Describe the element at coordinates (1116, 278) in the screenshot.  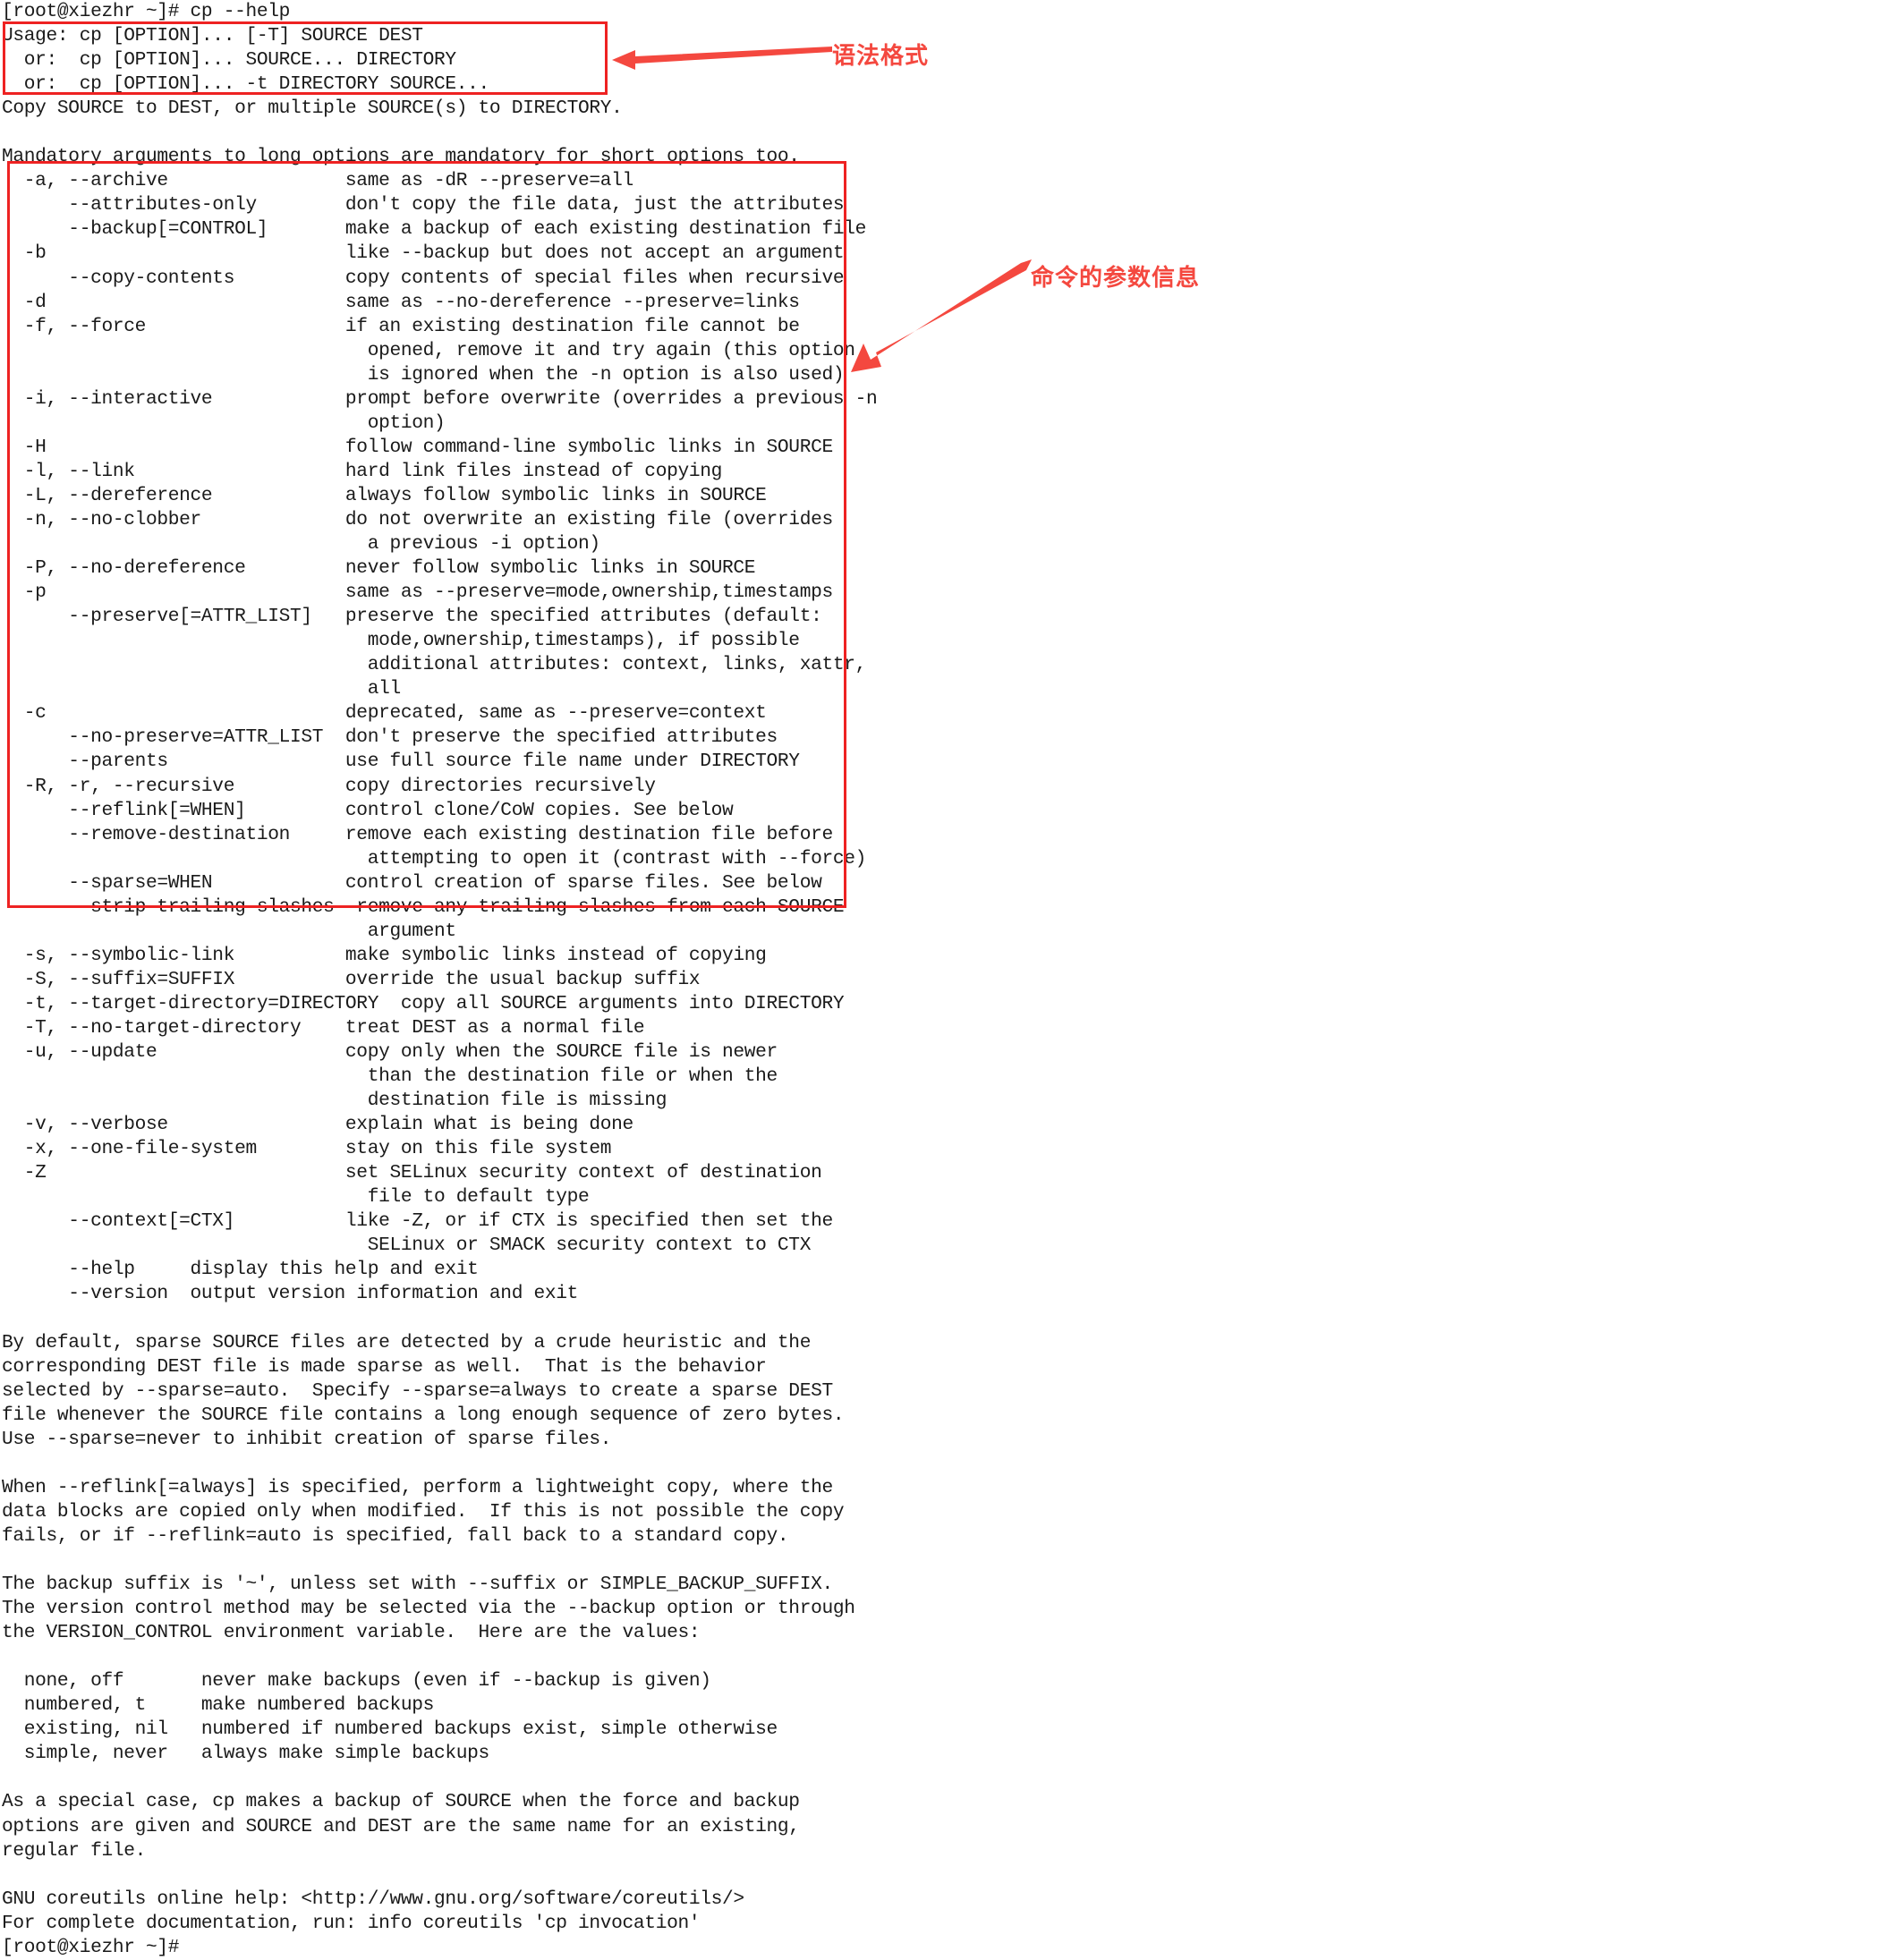
I see `annotation-label-params: 命令的参数信息` at that location.